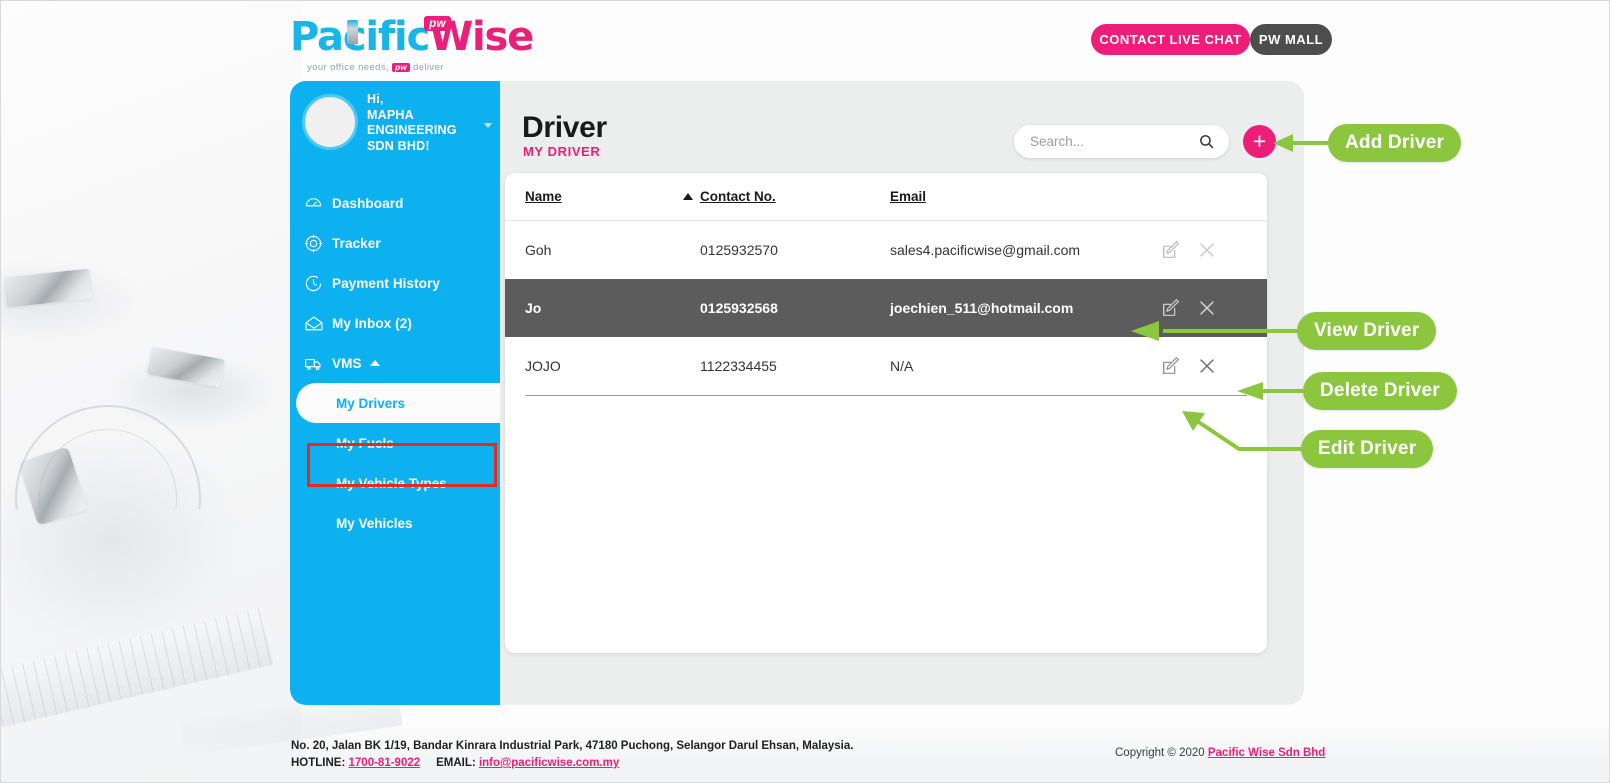 The image size is (1610, 783). What do you see at coordinates (549, 763) in the screenshot?
I see `email-link: info@pacificwise.com.my` at bounding box center [549, 763].